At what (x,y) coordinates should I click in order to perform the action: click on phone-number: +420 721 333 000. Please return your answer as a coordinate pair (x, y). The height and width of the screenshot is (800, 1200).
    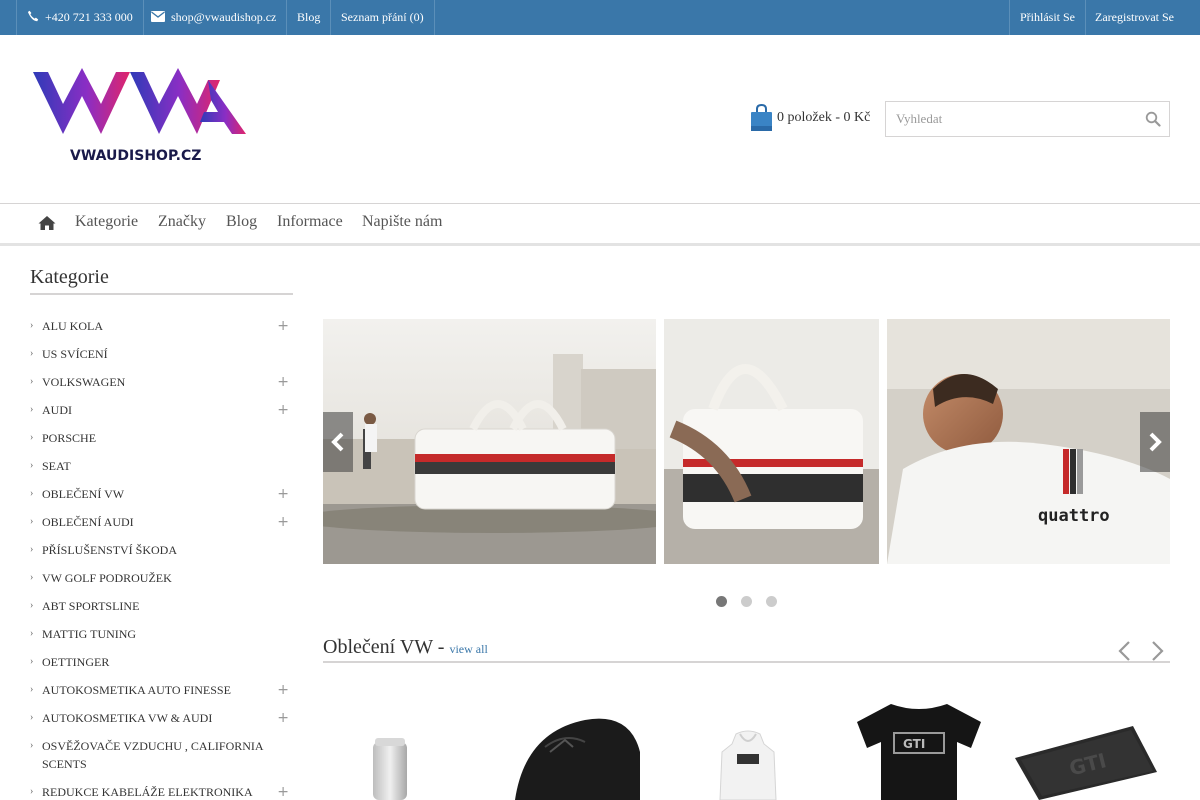
    Looking at the image, I should click on (89, 17).